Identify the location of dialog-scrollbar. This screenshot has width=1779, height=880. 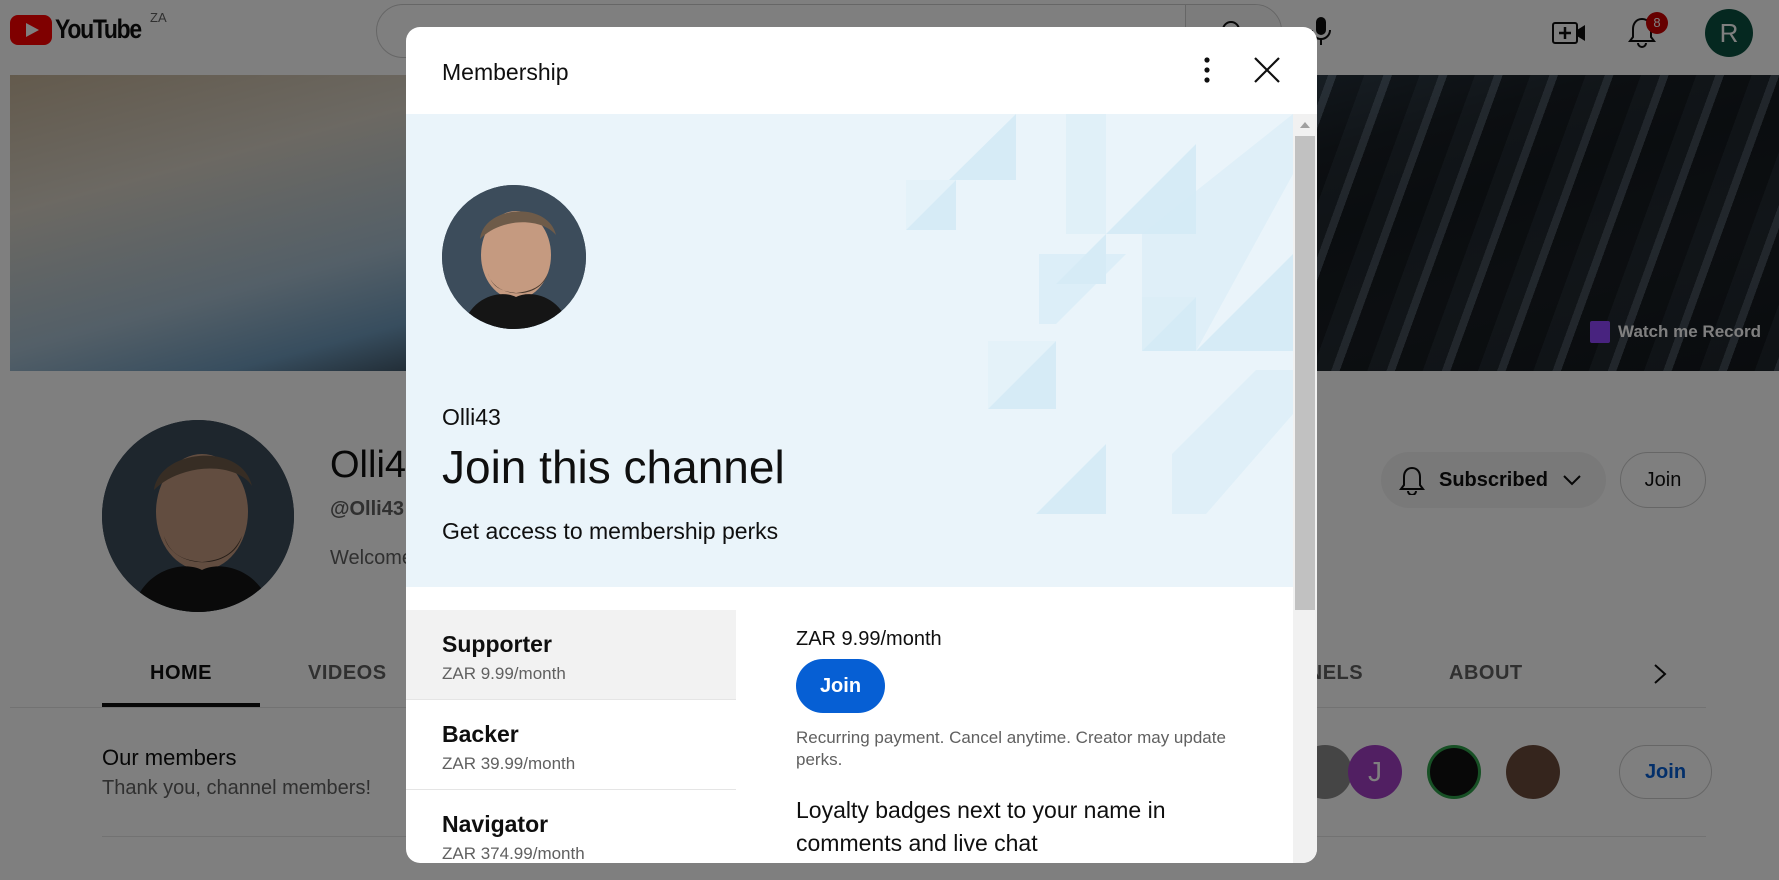
(1305, 488).